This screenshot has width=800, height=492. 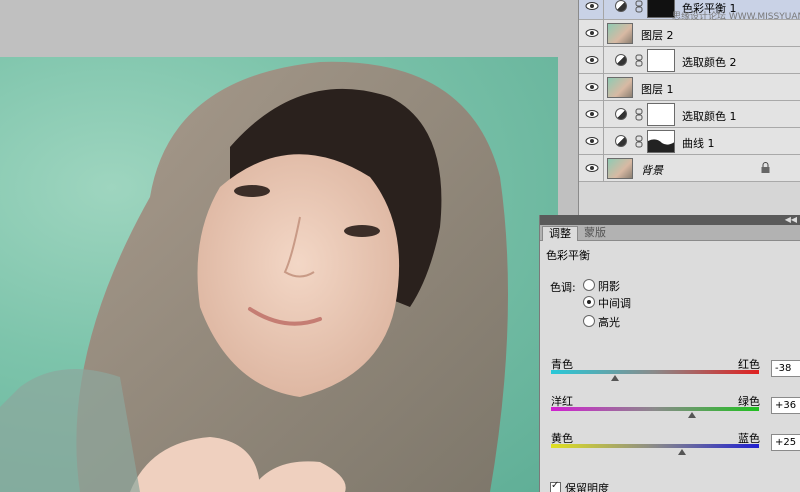 I want to click on radio-shadows, so click(x=589, y=285).